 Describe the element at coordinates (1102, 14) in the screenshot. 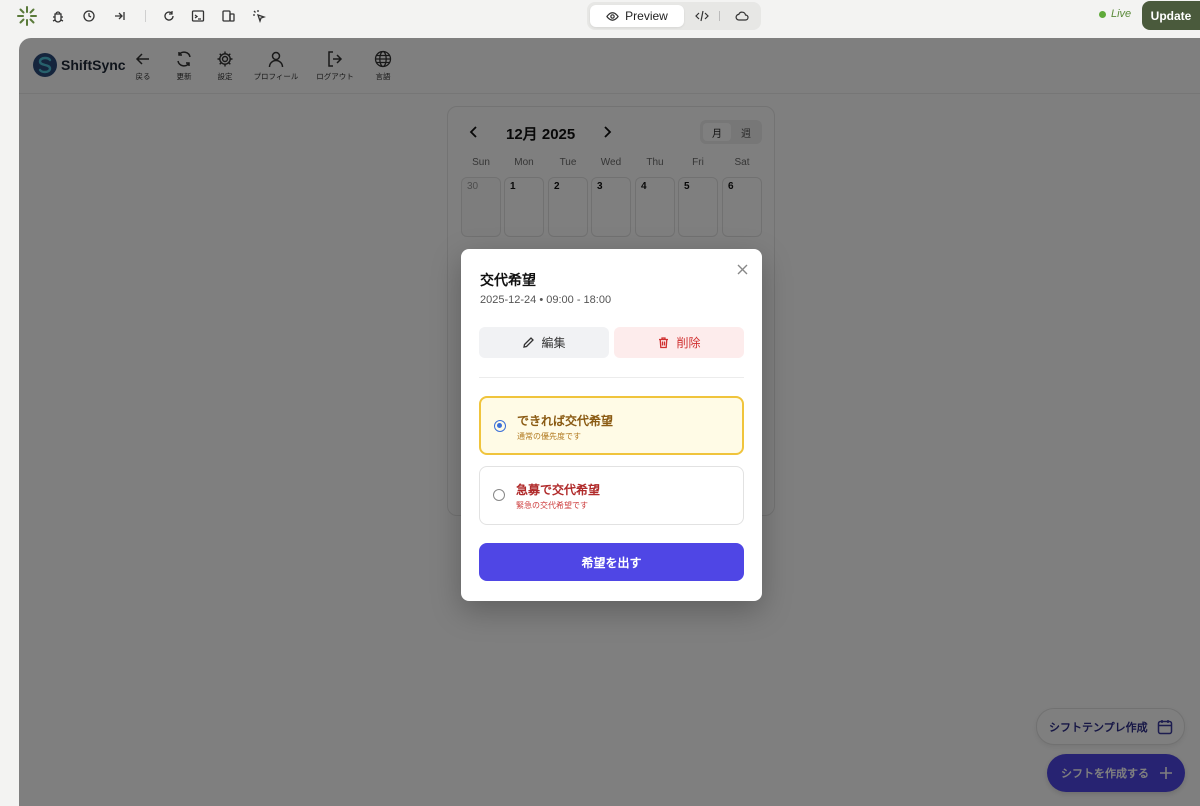

I see `live-dot-icon` at that location.